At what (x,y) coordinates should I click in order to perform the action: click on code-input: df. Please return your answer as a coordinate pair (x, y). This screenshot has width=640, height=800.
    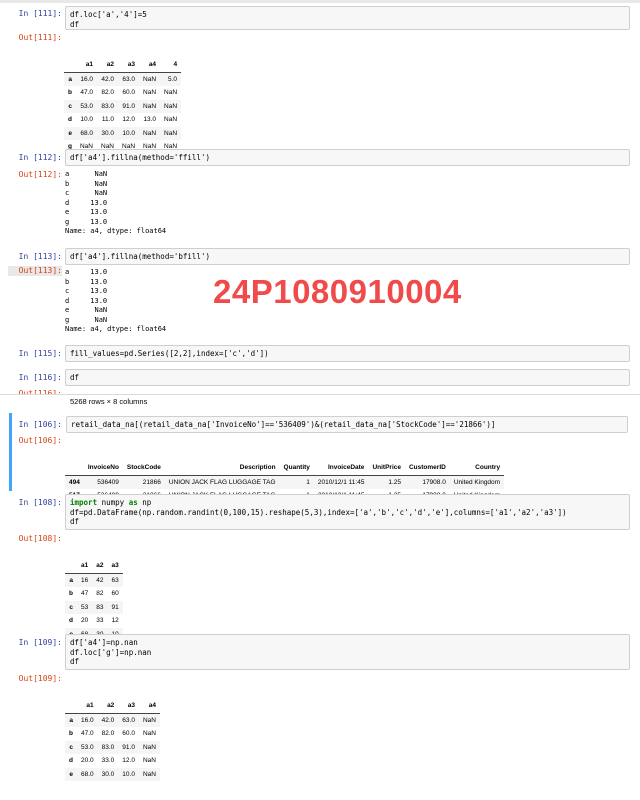
    Looking at the image, I should click on (347, 377).